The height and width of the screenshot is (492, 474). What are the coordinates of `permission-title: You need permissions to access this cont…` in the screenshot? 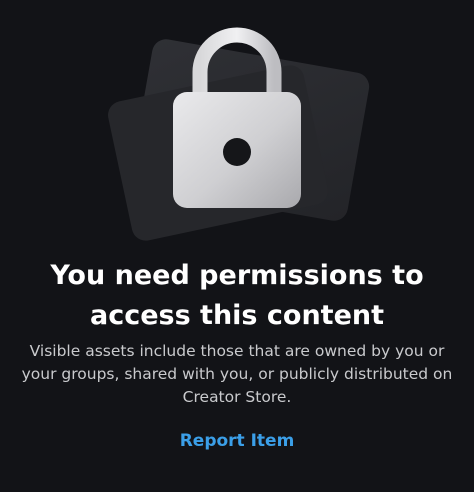 It's located at (237, 295).